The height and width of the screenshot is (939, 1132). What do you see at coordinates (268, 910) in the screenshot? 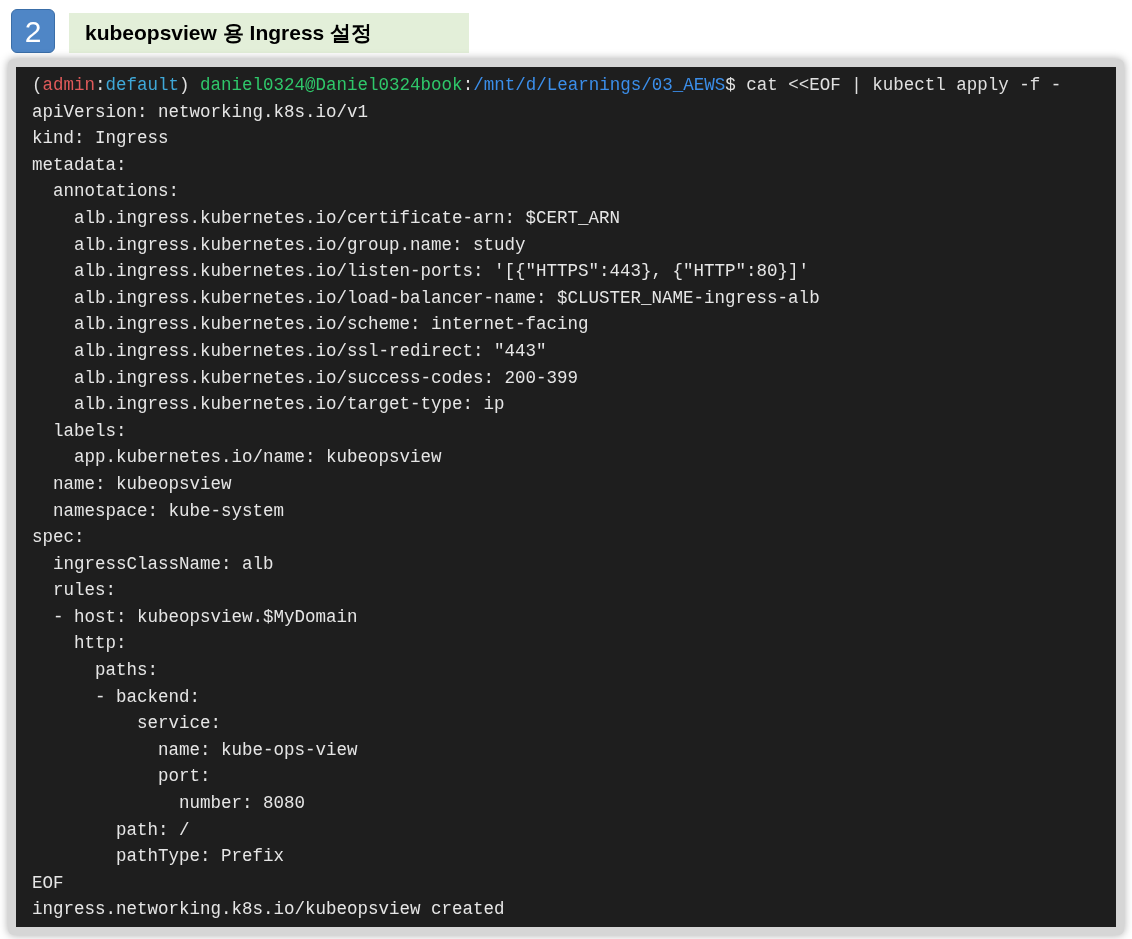
I see `terminal-line: ingress.networking.k8s.io/kubeopsview created` at bounding box center [268, 910].